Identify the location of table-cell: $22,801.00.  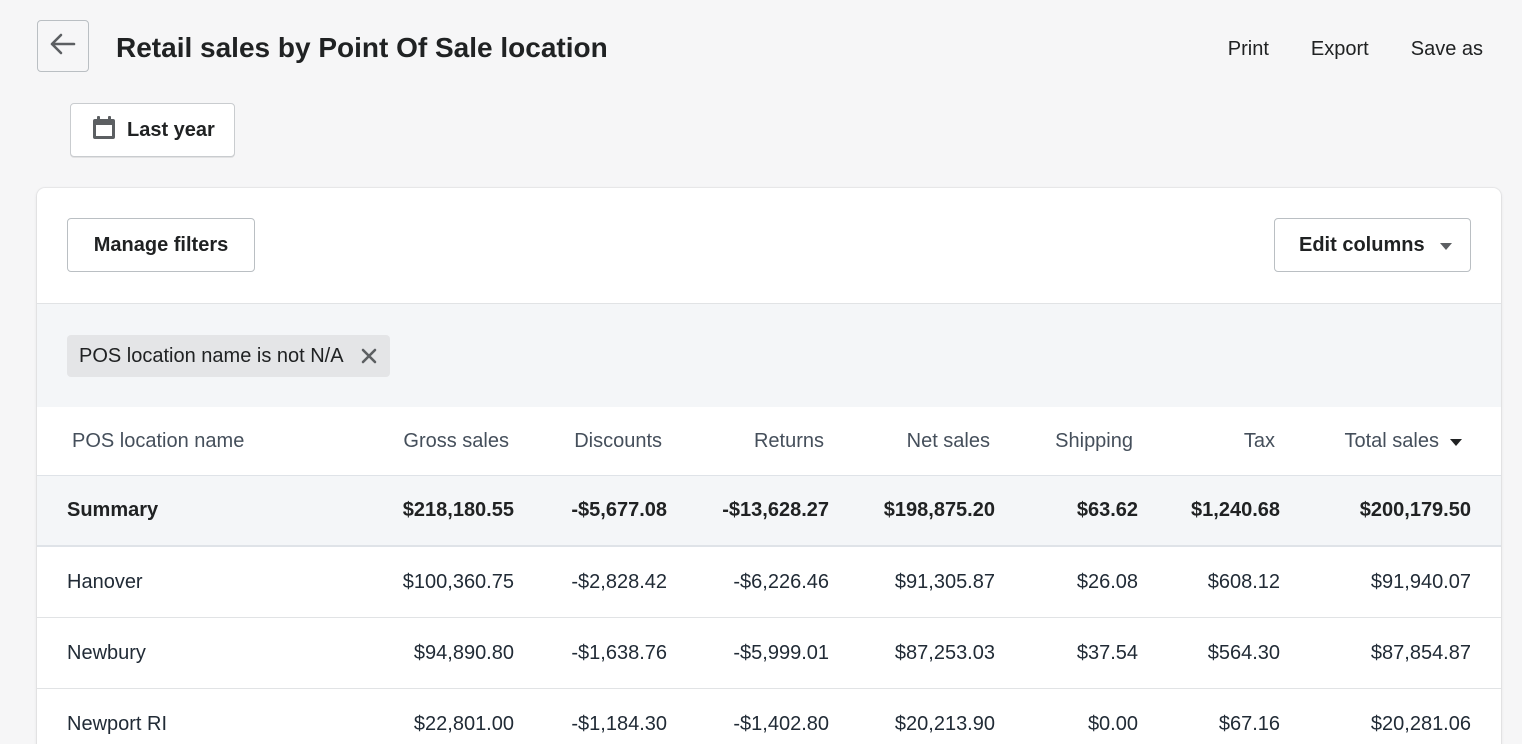
(425, 716).